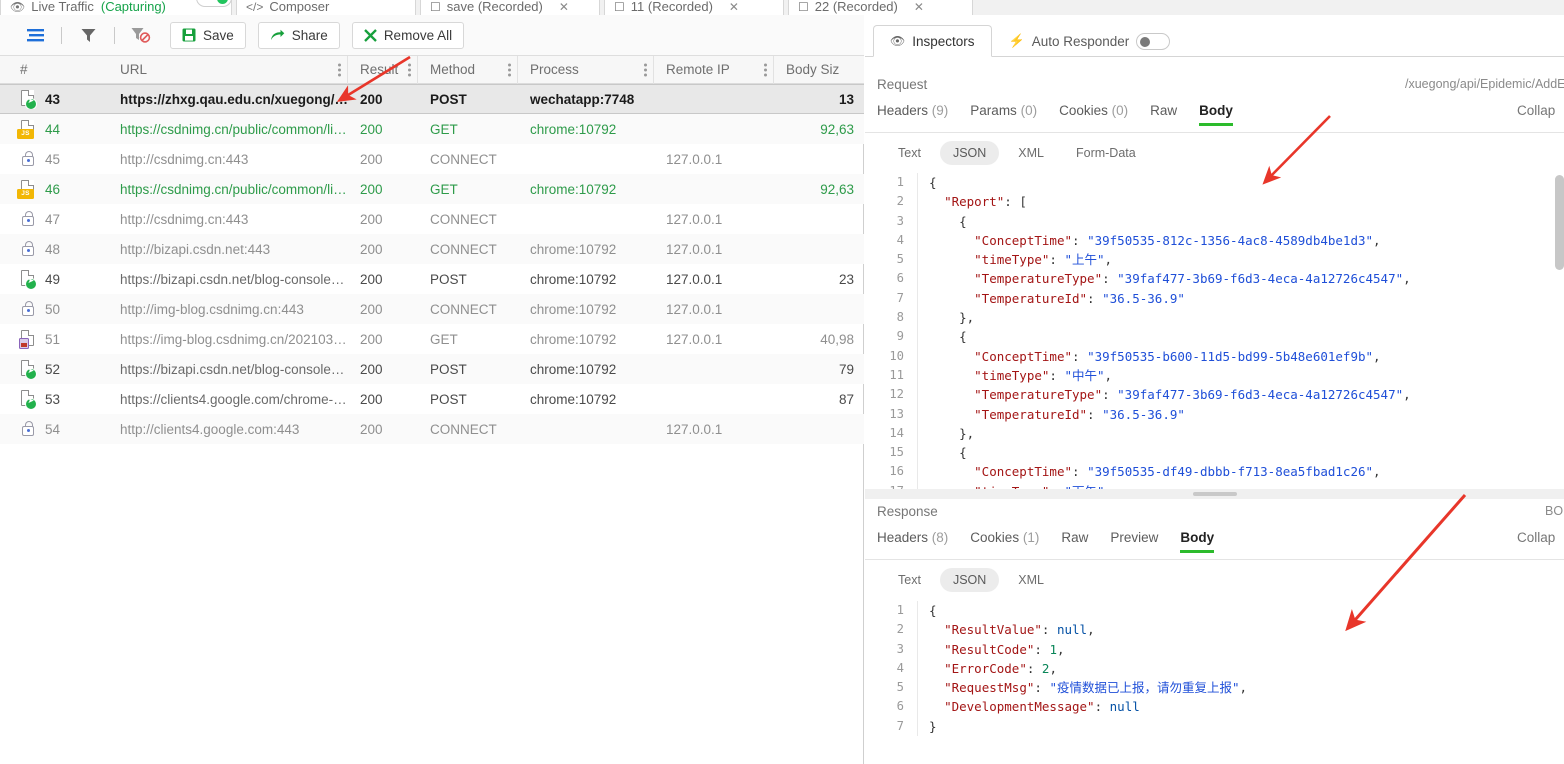 This screenshot has width=1564, height=764. Describe the element at coordinates (969, 580) in the screenshot. I see `response-format-json: JSON` at that location.